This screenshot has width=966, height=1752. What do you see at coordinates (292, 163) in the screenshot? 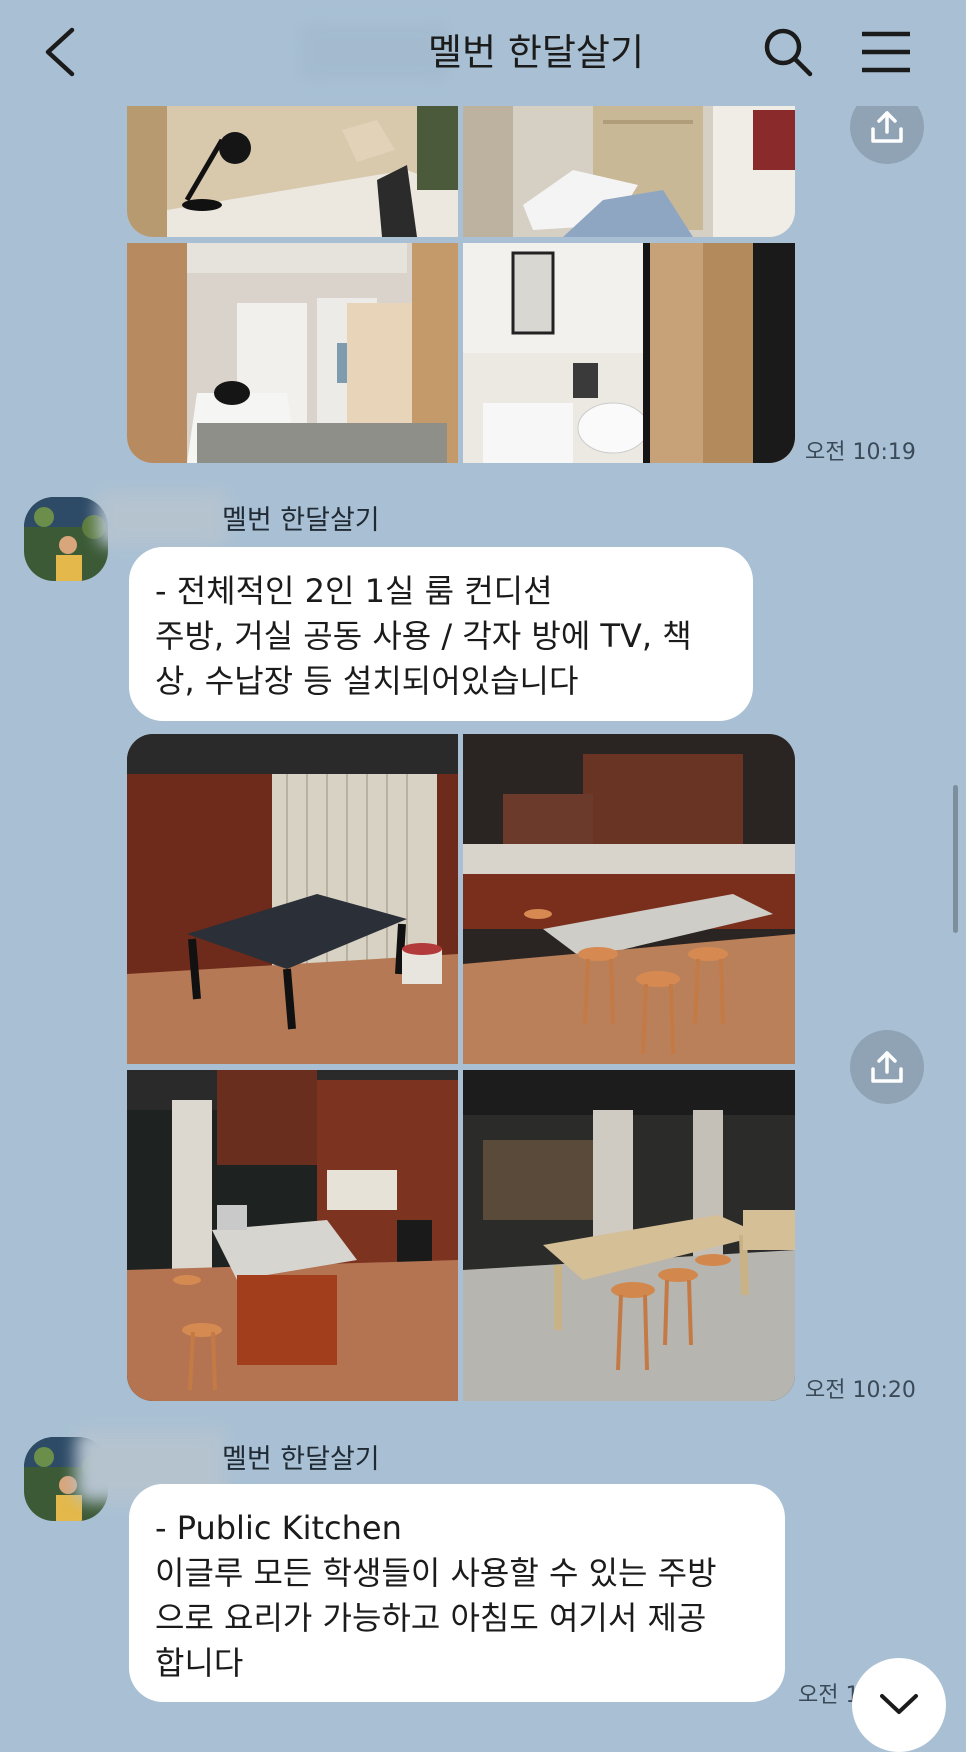
I see `photo-desk-lamp-room` at bounding box center [292, 163].